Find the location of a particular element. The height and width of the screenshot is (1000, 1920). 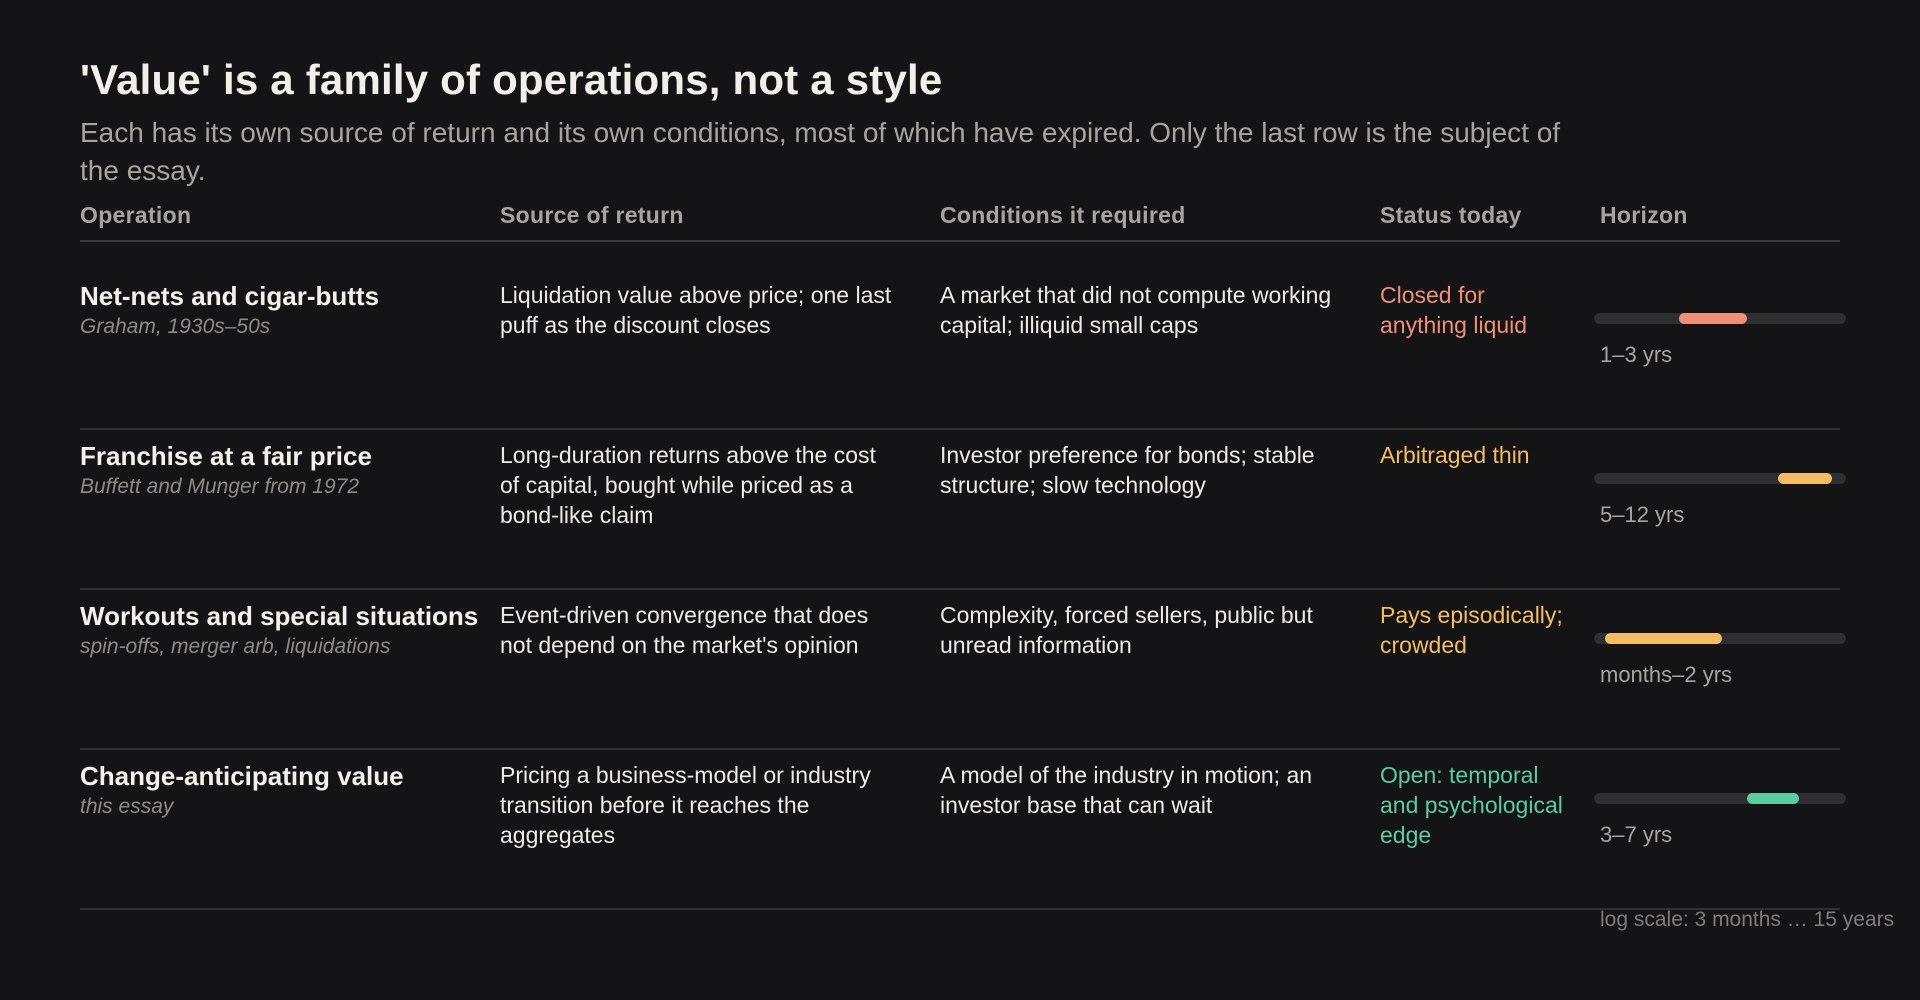

status-cell: Open: temporal and psychological edge is located at coordinates (1471, 805).